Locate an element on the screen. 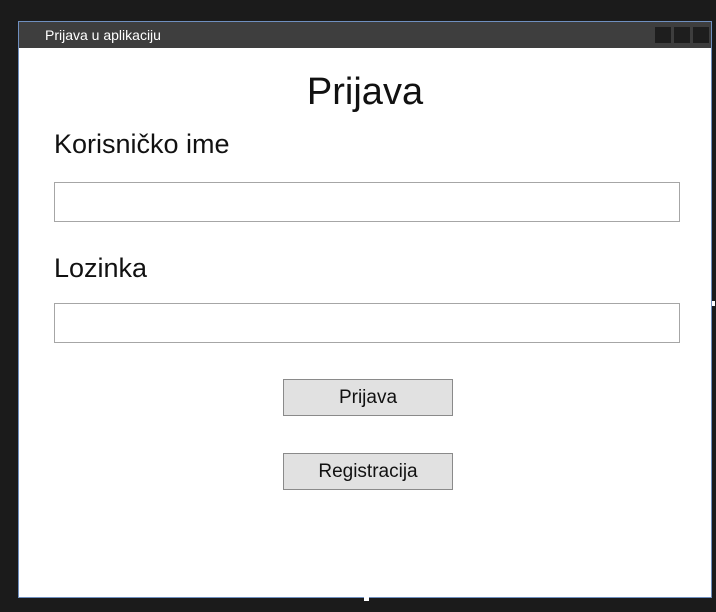 Image resolution: width=716 pixels, height=612 pixels. login-button: Prijava is located at coordinates (368, 397).